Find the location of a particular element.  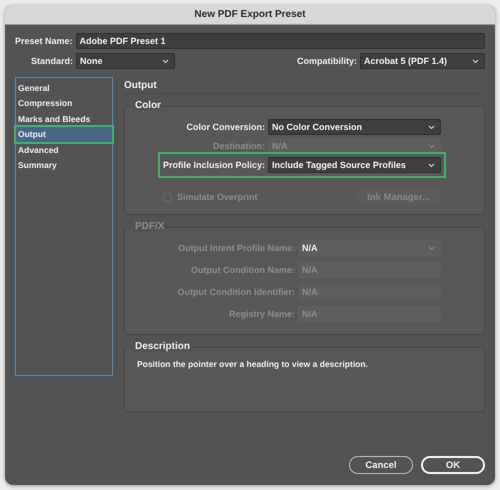

field-label: Standard: is located at coordinates (52, 61).